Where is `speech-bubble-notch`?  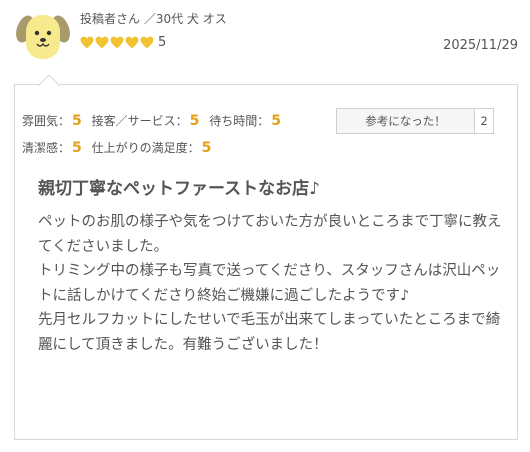
speech-bubble-notch is located at coordinates (49, 80).